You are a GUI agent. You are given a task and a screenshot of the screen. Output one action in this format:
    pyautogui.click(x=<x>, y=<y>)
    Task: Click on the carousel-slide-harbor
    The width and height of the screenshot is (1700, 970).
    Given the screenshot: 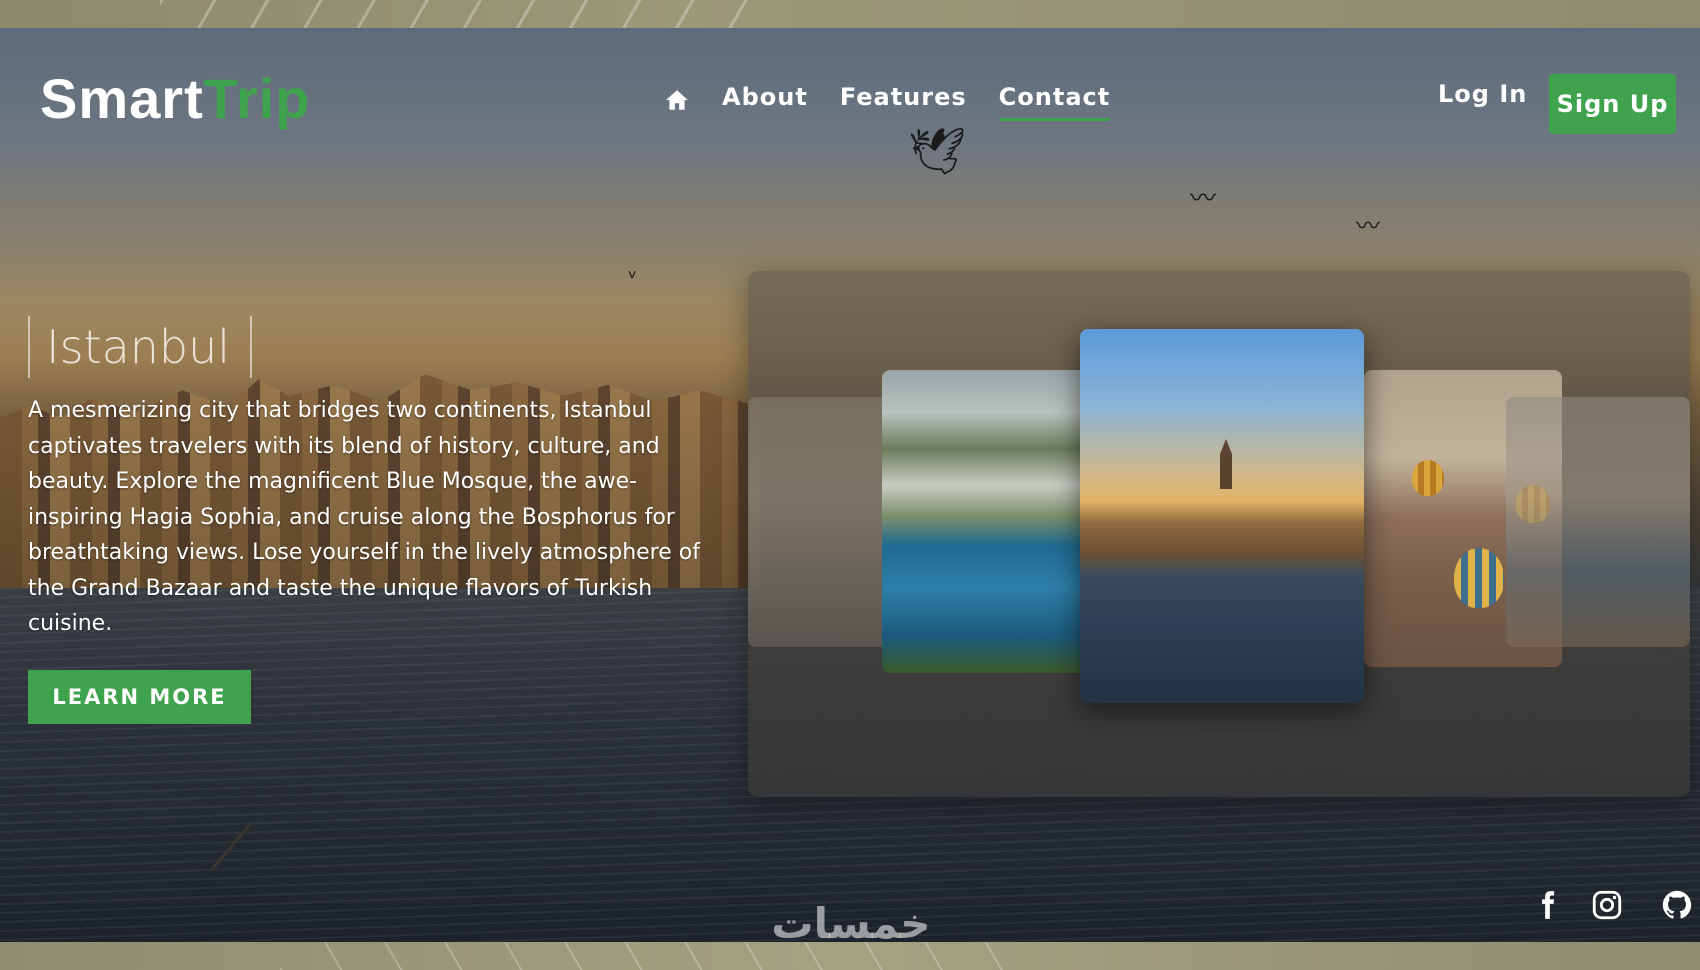 What is the action you would take?
    pyautogui.click(x=1598, y=522)
    